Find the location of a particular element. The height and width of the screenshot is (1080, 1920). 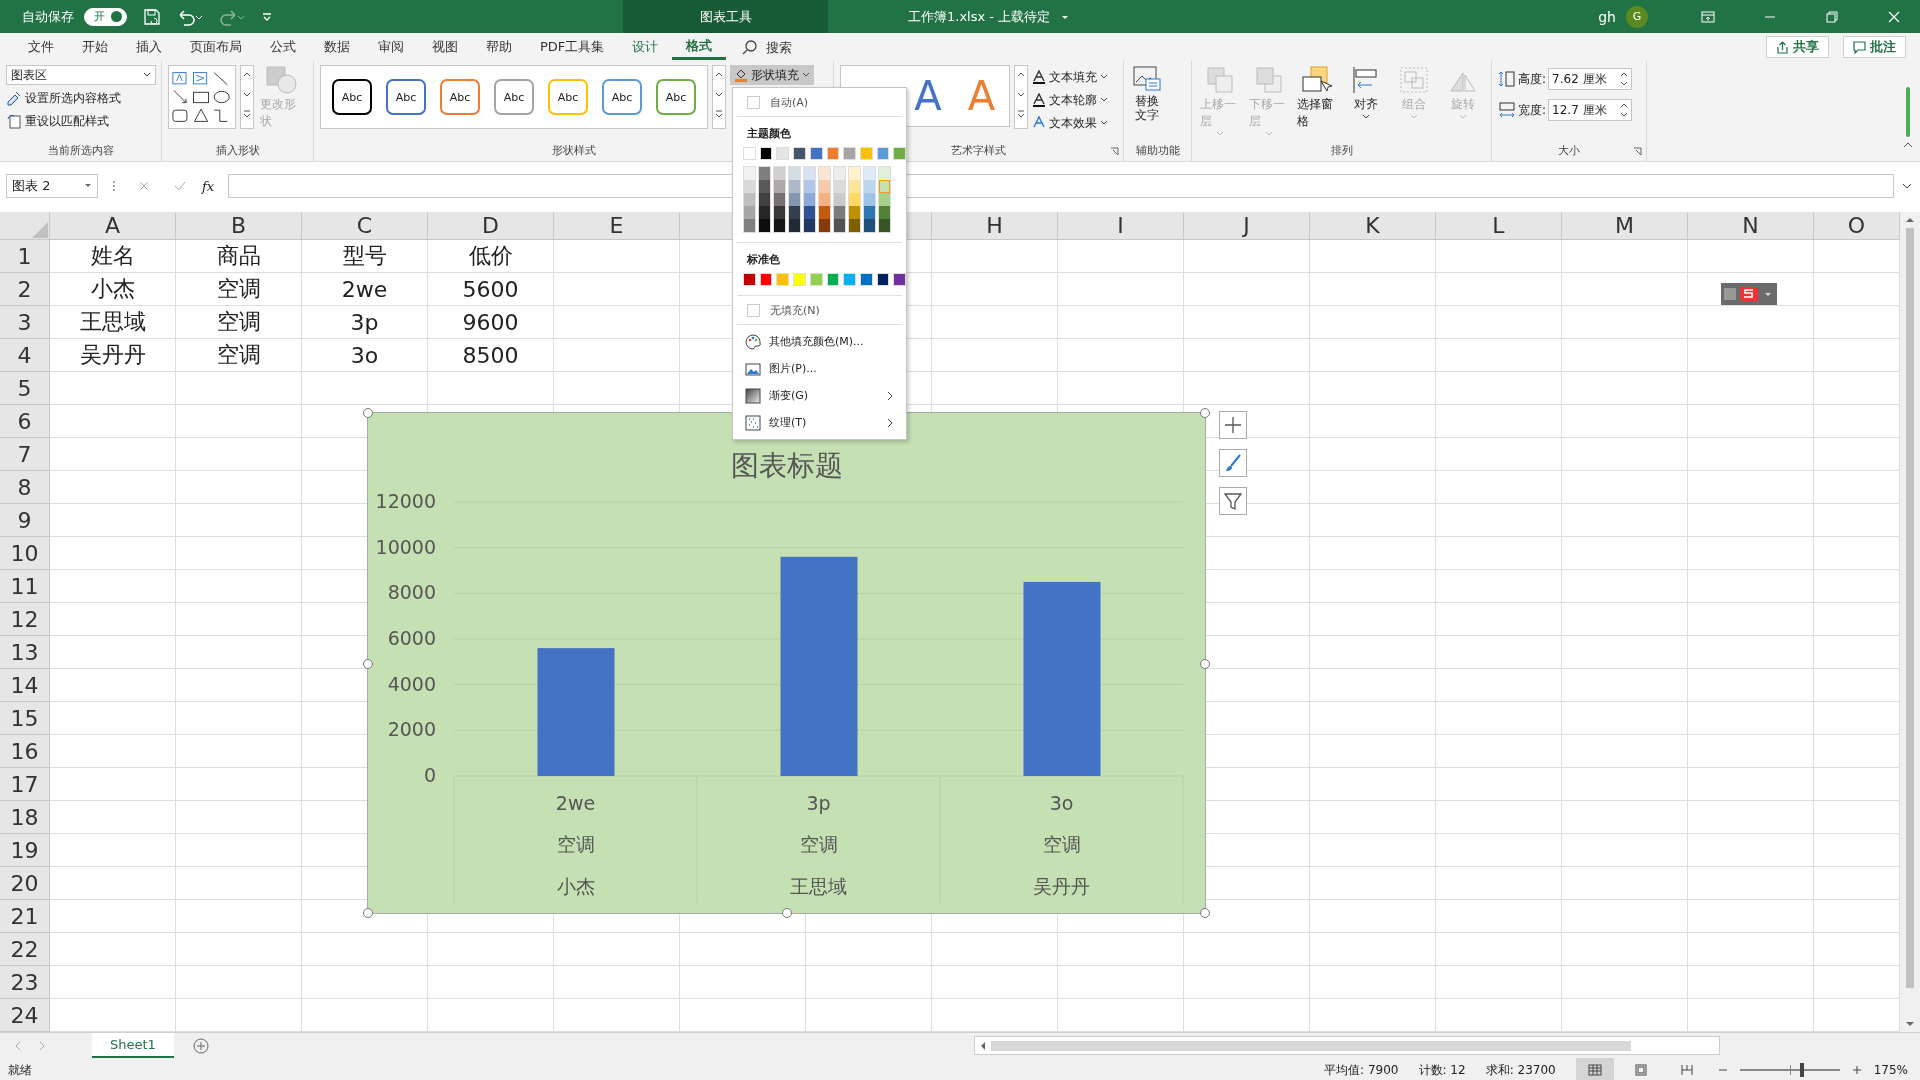

shape-gallery-drawing is located at coordinates (202, 97).